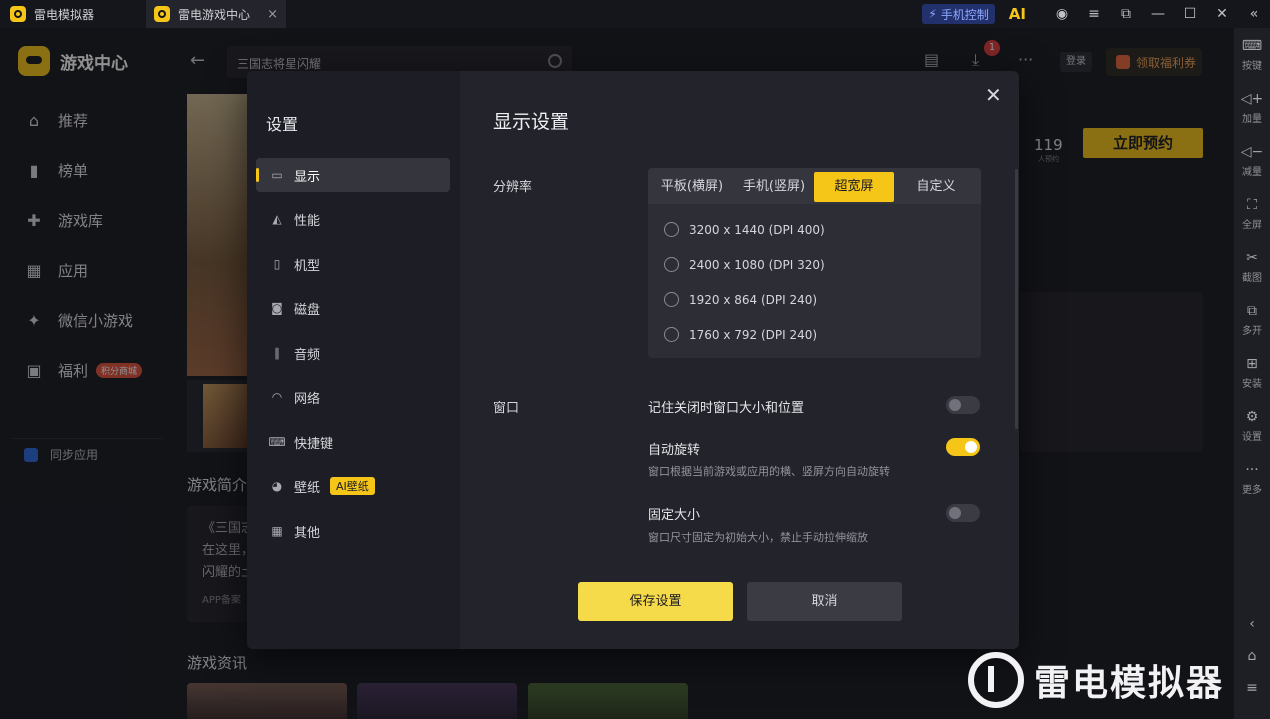 Image resolution: width=1270 pixels, height=719 pixels. I want to click on gear-icon: ⚙, so click(1252, 417).